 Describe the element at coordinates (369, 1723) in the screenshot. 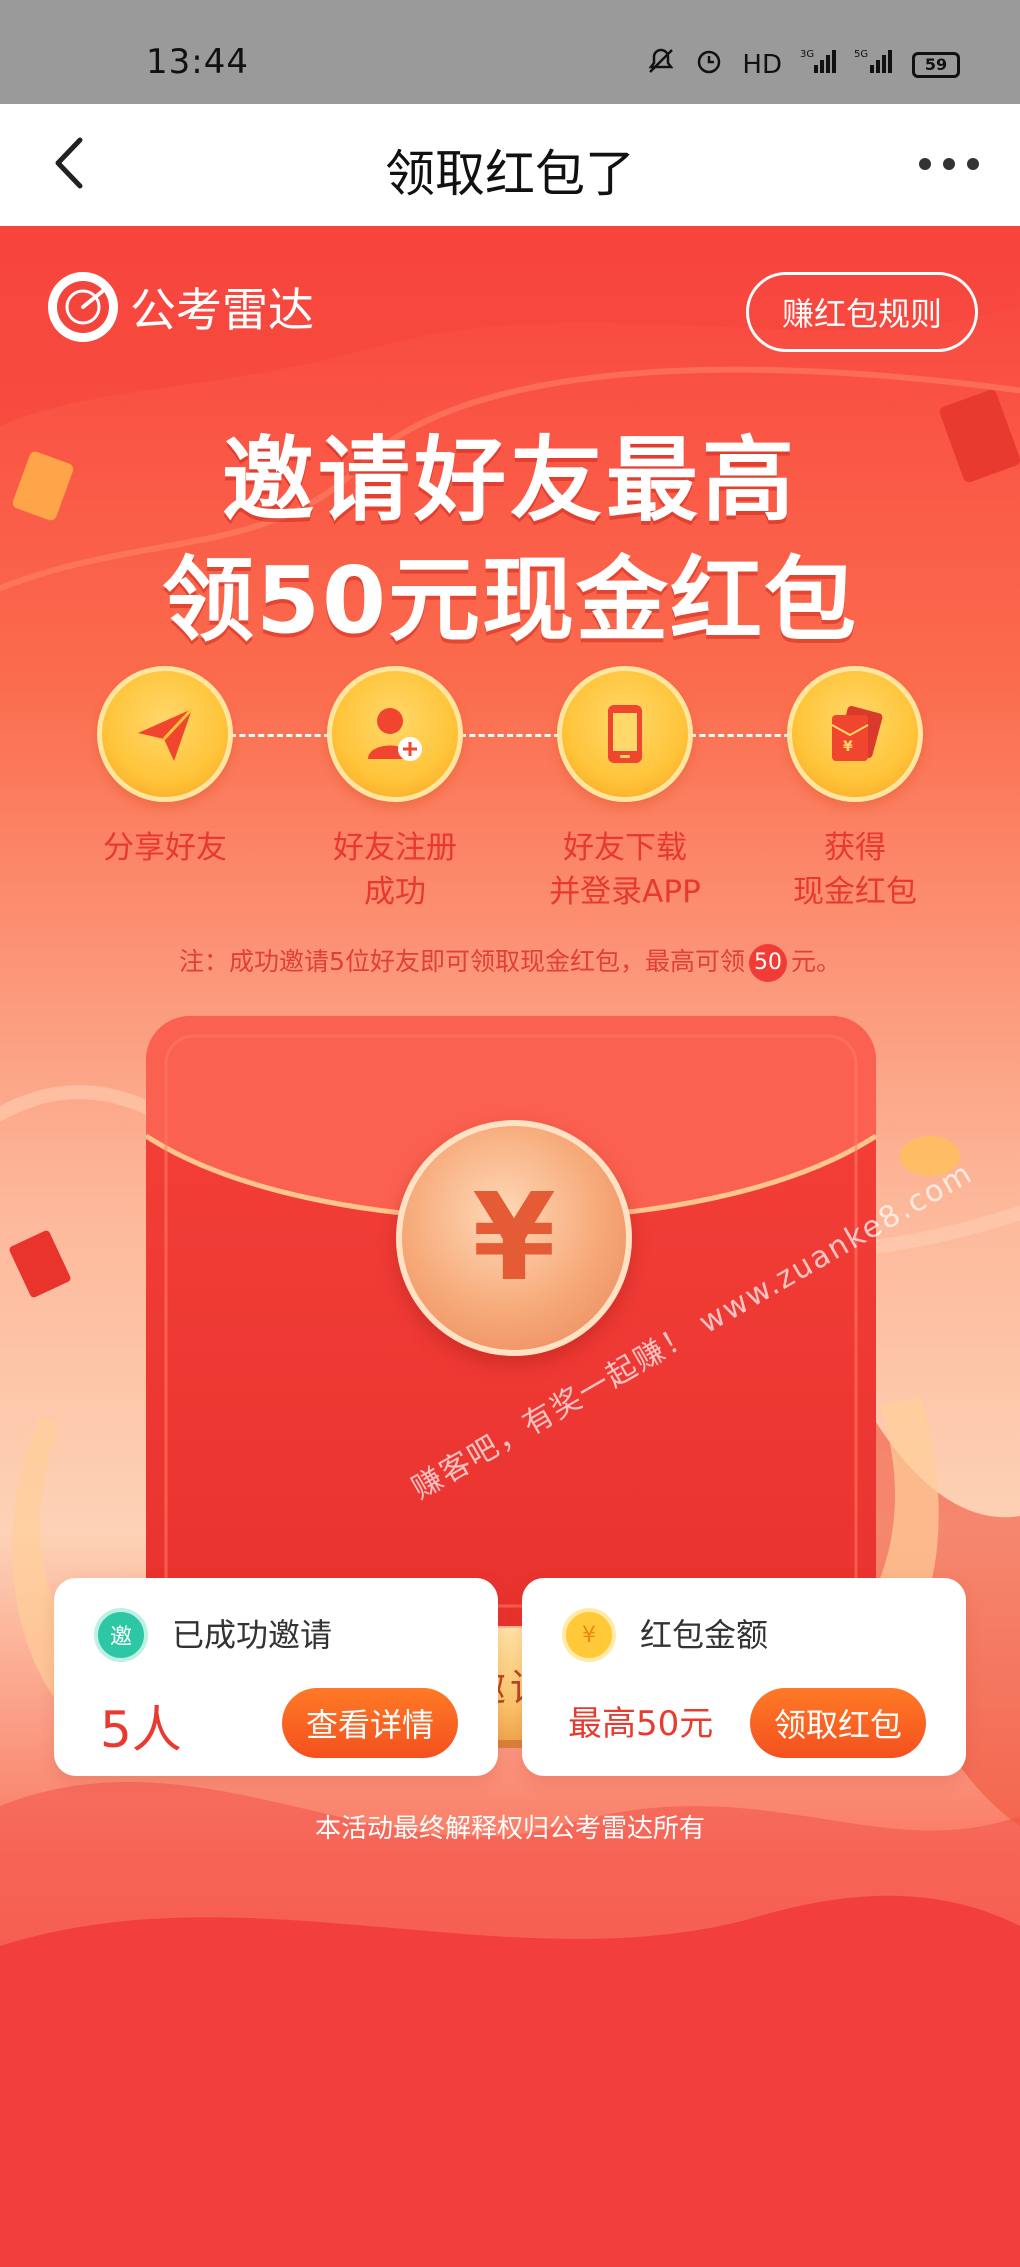

I see `view-details-button: 查看详情` at that location.